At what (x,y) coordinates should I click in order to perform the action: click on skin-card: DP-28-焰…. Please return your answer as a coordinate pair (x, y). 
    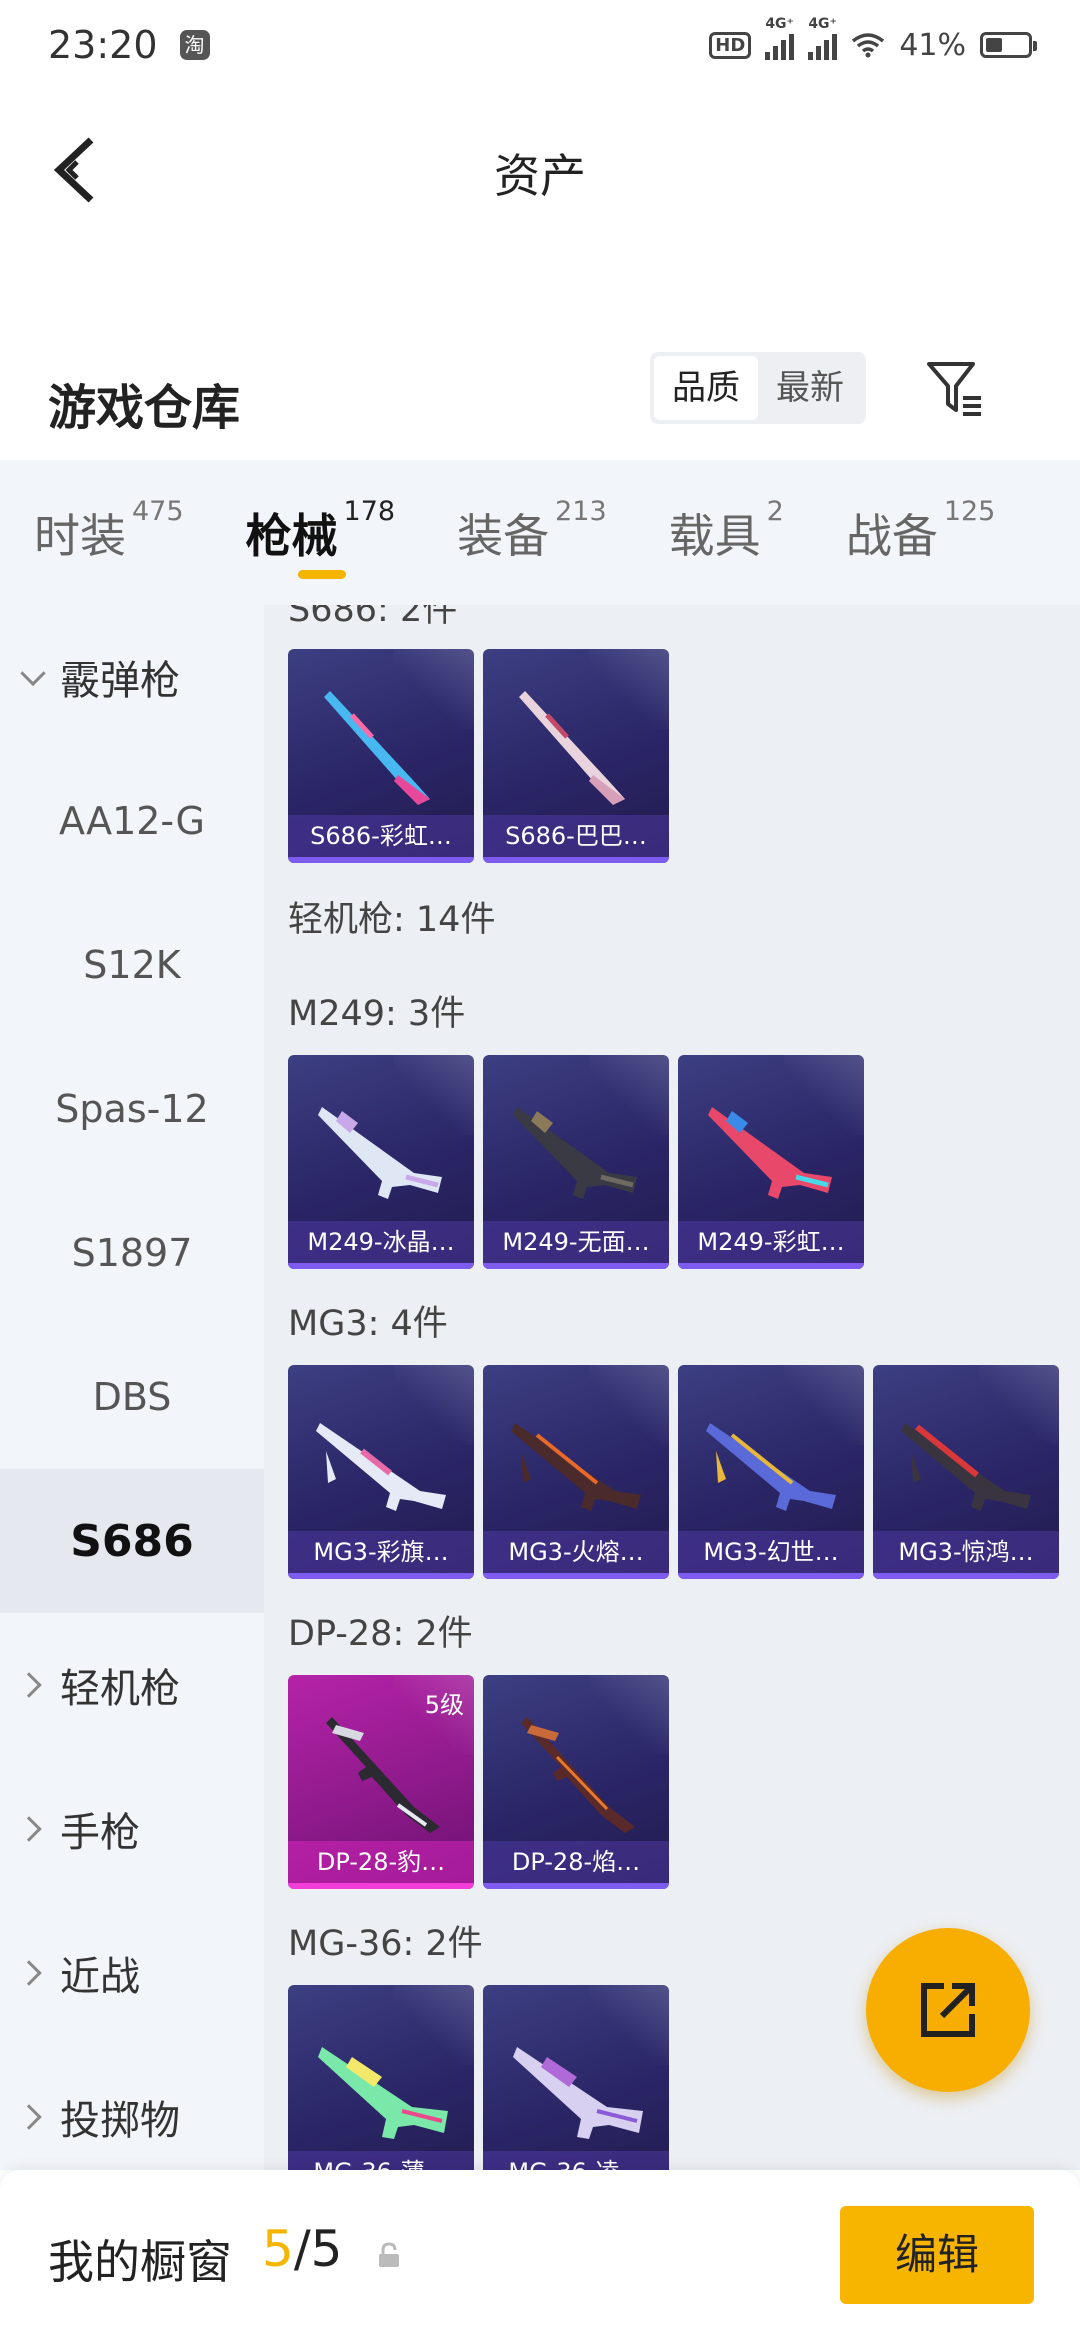
    Looking at the image, I should click on (576, 1782).